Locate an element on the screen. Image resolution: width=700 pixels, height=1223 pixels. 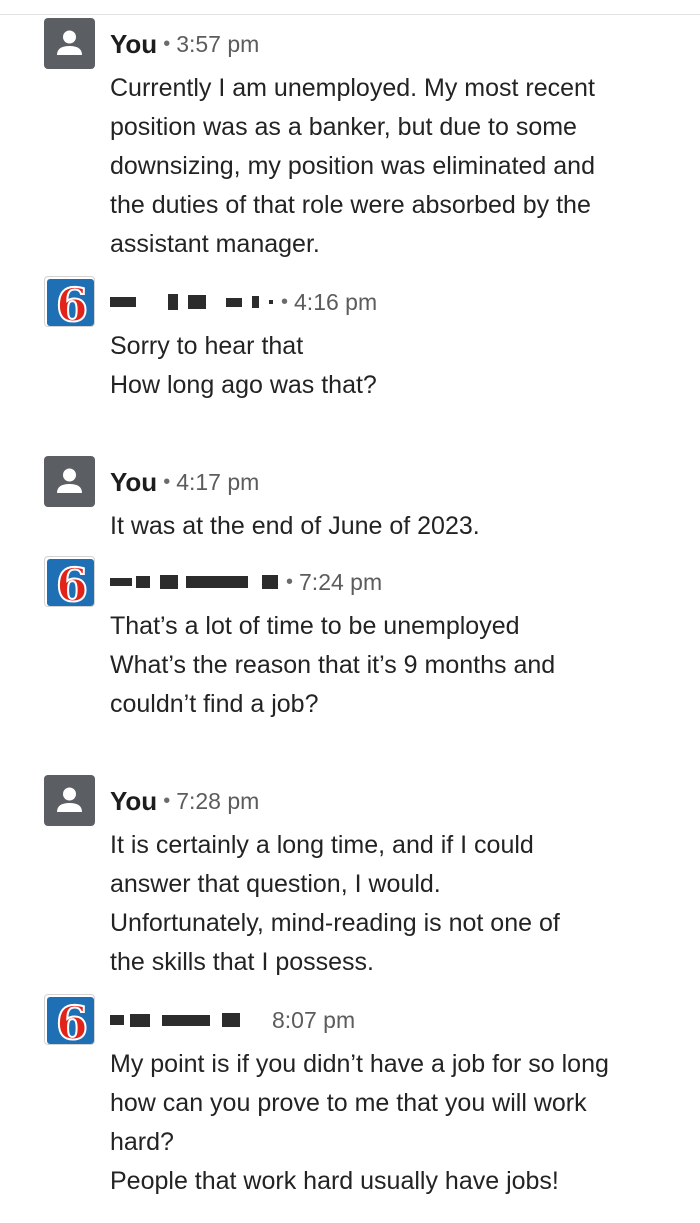
message-line: couldn’t find a job? is located at coordinates (214, 704).